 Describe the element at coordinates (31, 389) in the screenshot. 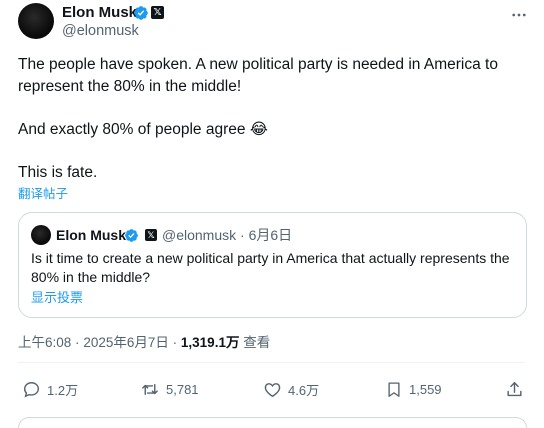

I see `reply-icon` at that location.